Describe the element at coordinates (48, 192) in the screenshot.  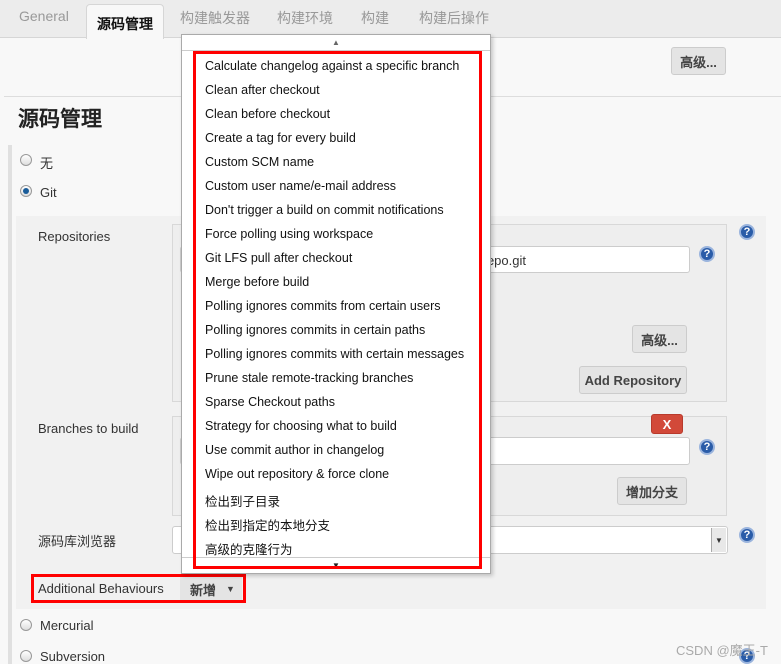
I see `radio-git-label: Git` at that location.